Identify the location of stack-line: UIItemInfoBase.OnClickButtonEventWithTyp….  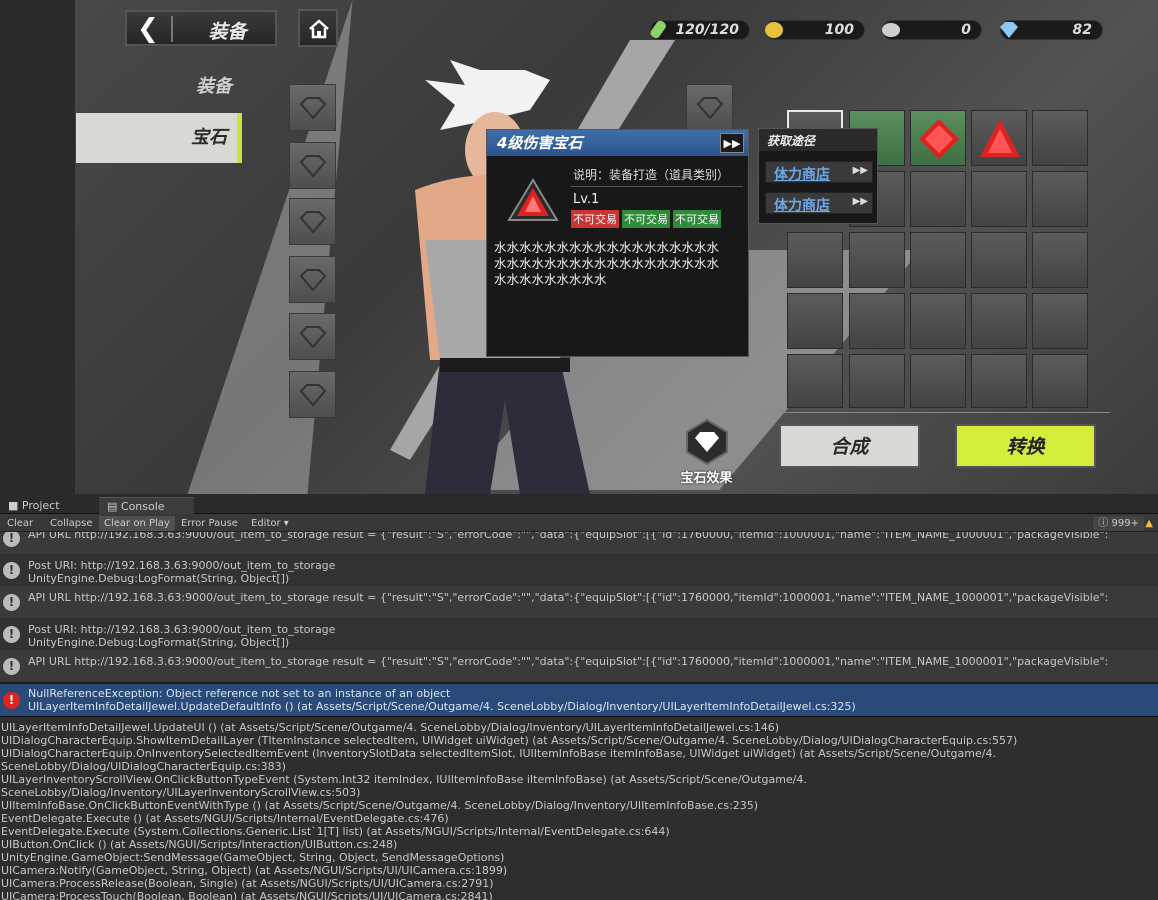
(579, 805).